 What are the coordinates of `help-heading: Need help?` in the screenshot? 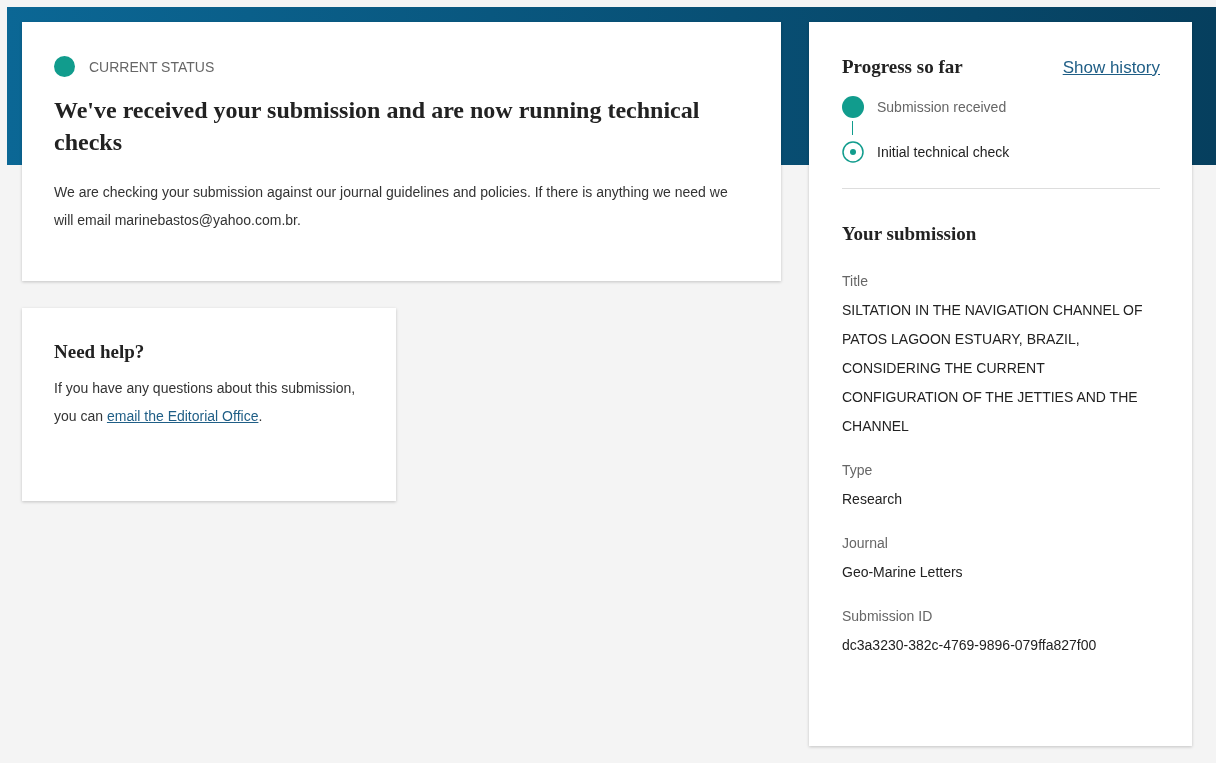 It's located at (100, 352).